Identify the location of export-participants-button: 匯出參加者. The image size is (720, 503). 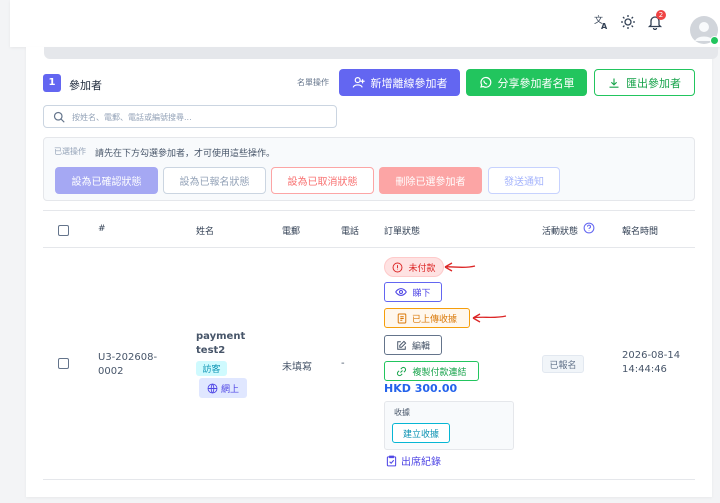
(644, 82).